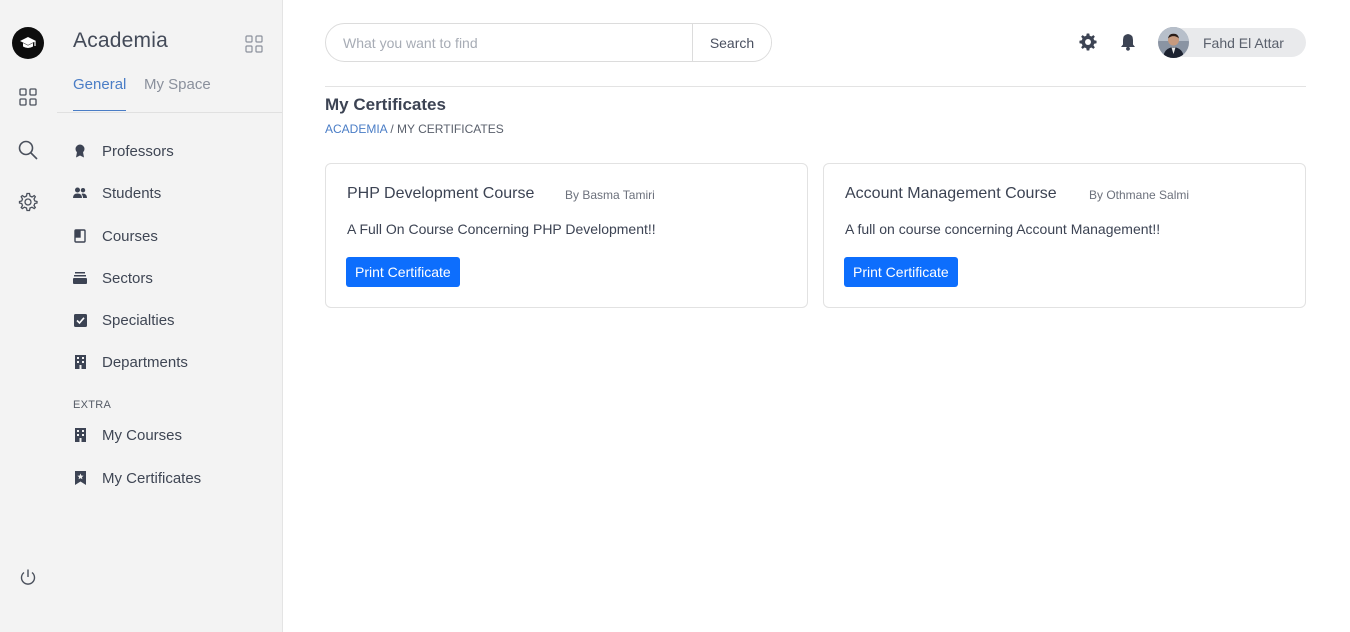 This screenshot has width=1350, height=632. I want to click on search-icon, so click(28, 150).